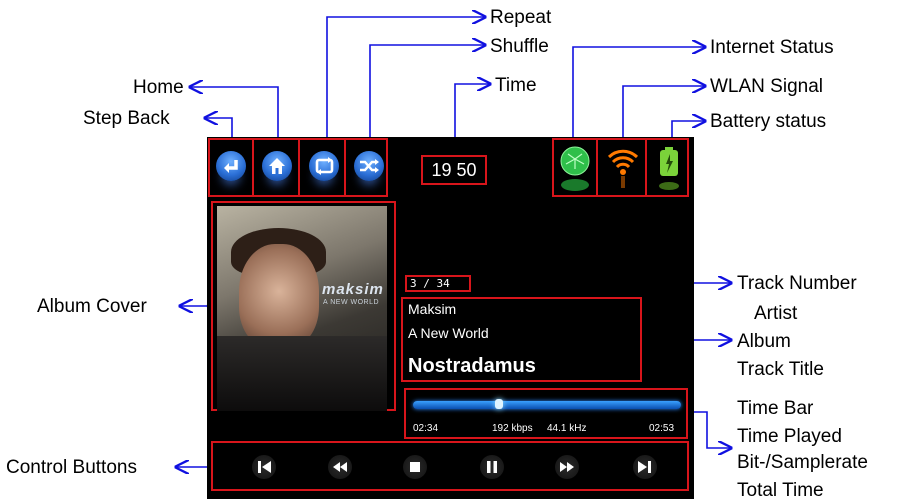 Image resolution: width=910 pixels, height=501 pixels. I want to click on next-track-button, so click(645, 467).